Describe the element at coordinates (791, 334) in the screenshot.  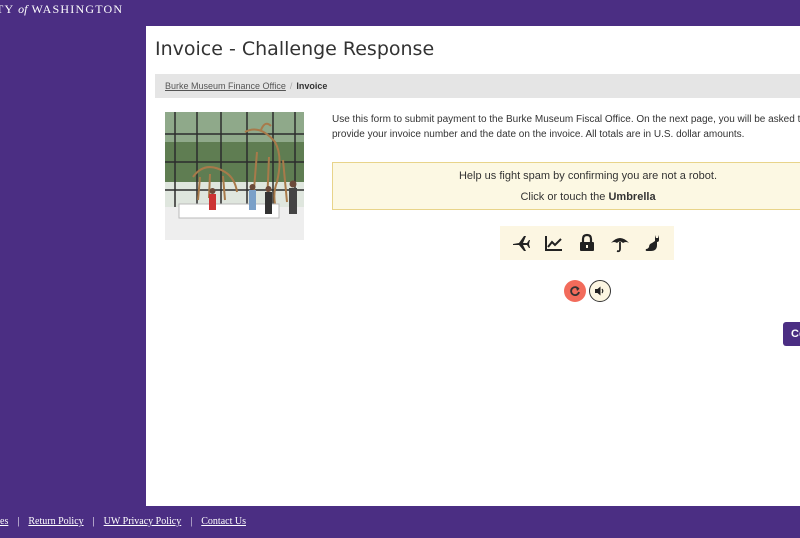
I see `continue-button: Co` at that location.